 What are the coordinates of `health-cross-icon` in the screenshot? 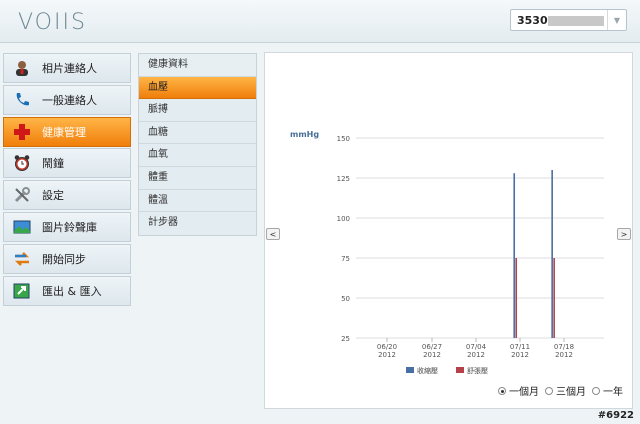 It's located at (22, 132).